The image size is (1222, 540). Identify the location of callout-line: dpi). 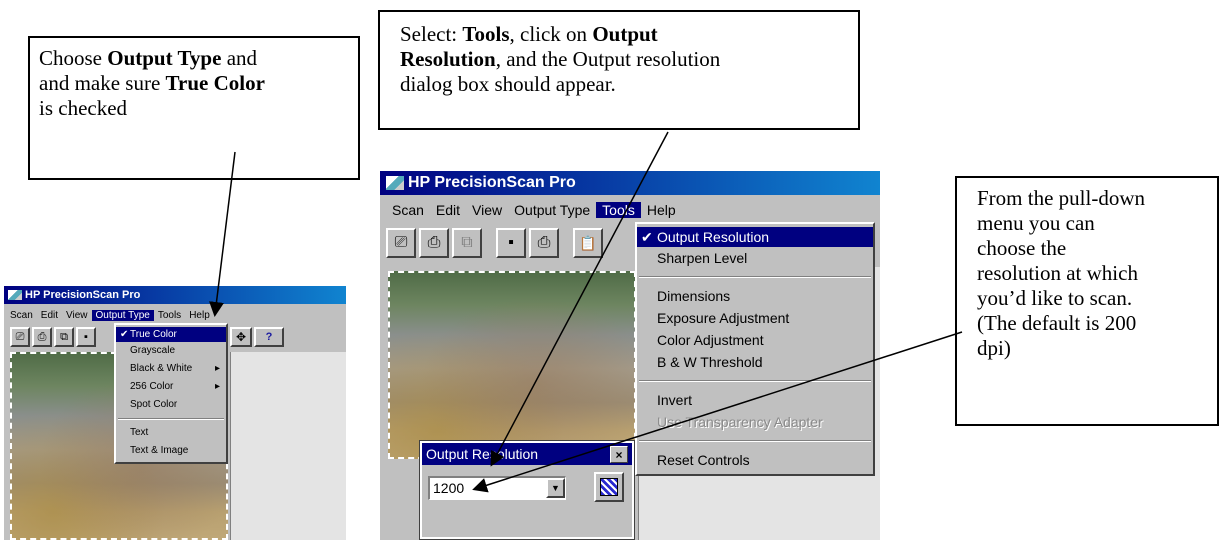
(994, 348).